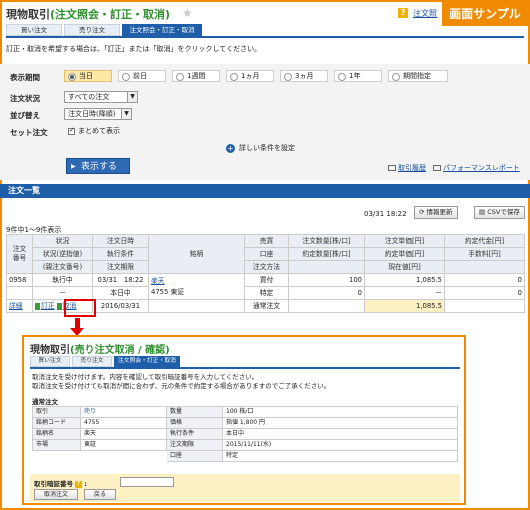 The height and width of the screenshot is (510, 530). I want to click on cell-filled-qty: 0, so click(326, 293).